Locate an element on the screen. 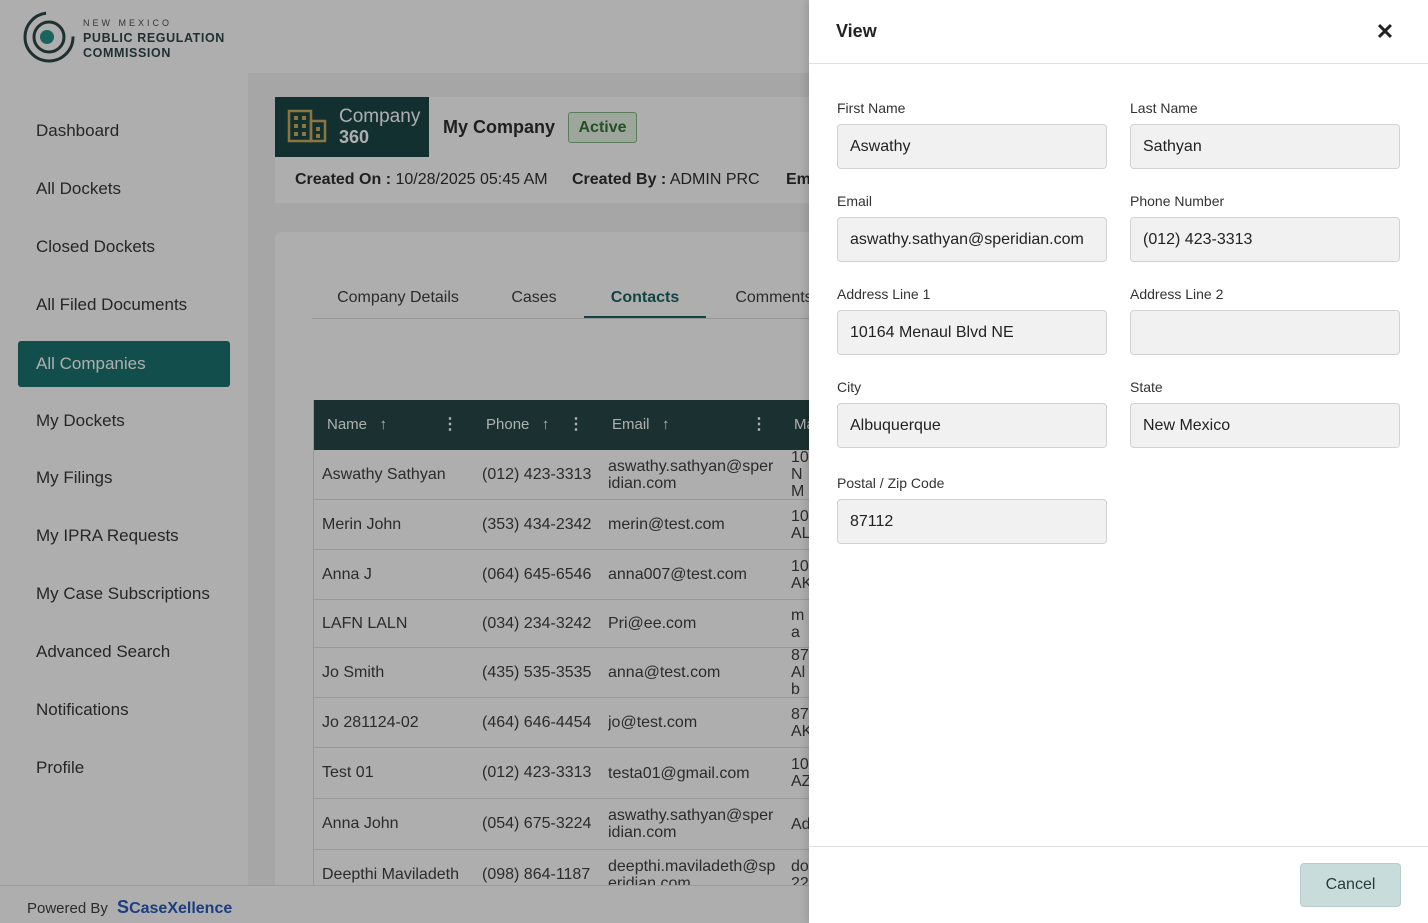 The width and height of the screenshot is (1428, 923). phone-number-field is located at coordinates (1265, 239).